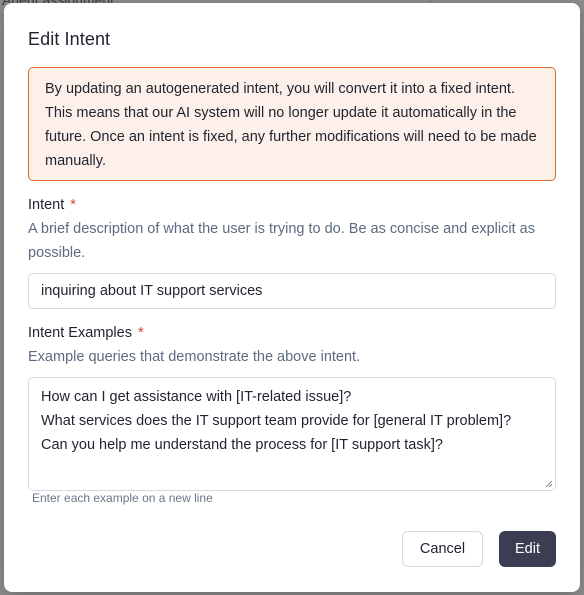 This screenshot has height=595, width=584. What do you see at coordinates (46, 205) in the screenshot?
I see `intent-label-text: Intent` at bounding box center [46, 205].